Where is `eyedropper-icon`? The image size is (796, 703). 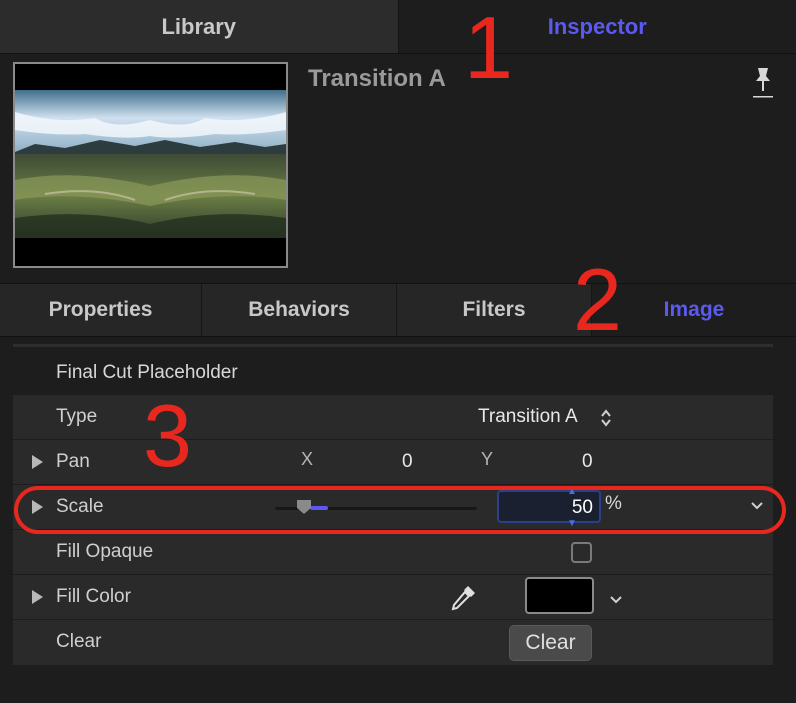
eyedropper-icon is located at coordinates (463, 598).